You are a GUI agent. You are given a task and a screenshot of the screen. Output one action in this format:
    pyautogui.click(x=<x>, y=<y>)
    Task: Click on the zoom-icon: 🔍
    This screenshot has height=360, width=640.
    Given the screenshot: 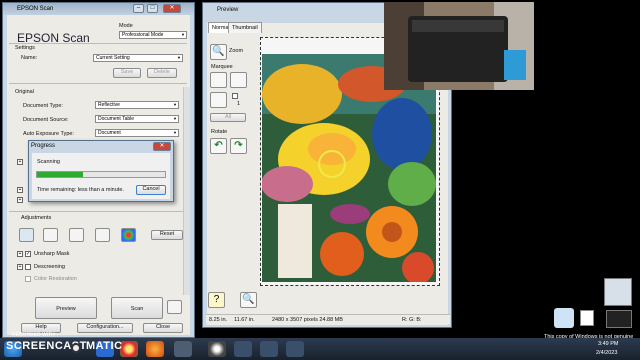 What is the action you would take?
    pyautogui.click(x=218, y=52)
    